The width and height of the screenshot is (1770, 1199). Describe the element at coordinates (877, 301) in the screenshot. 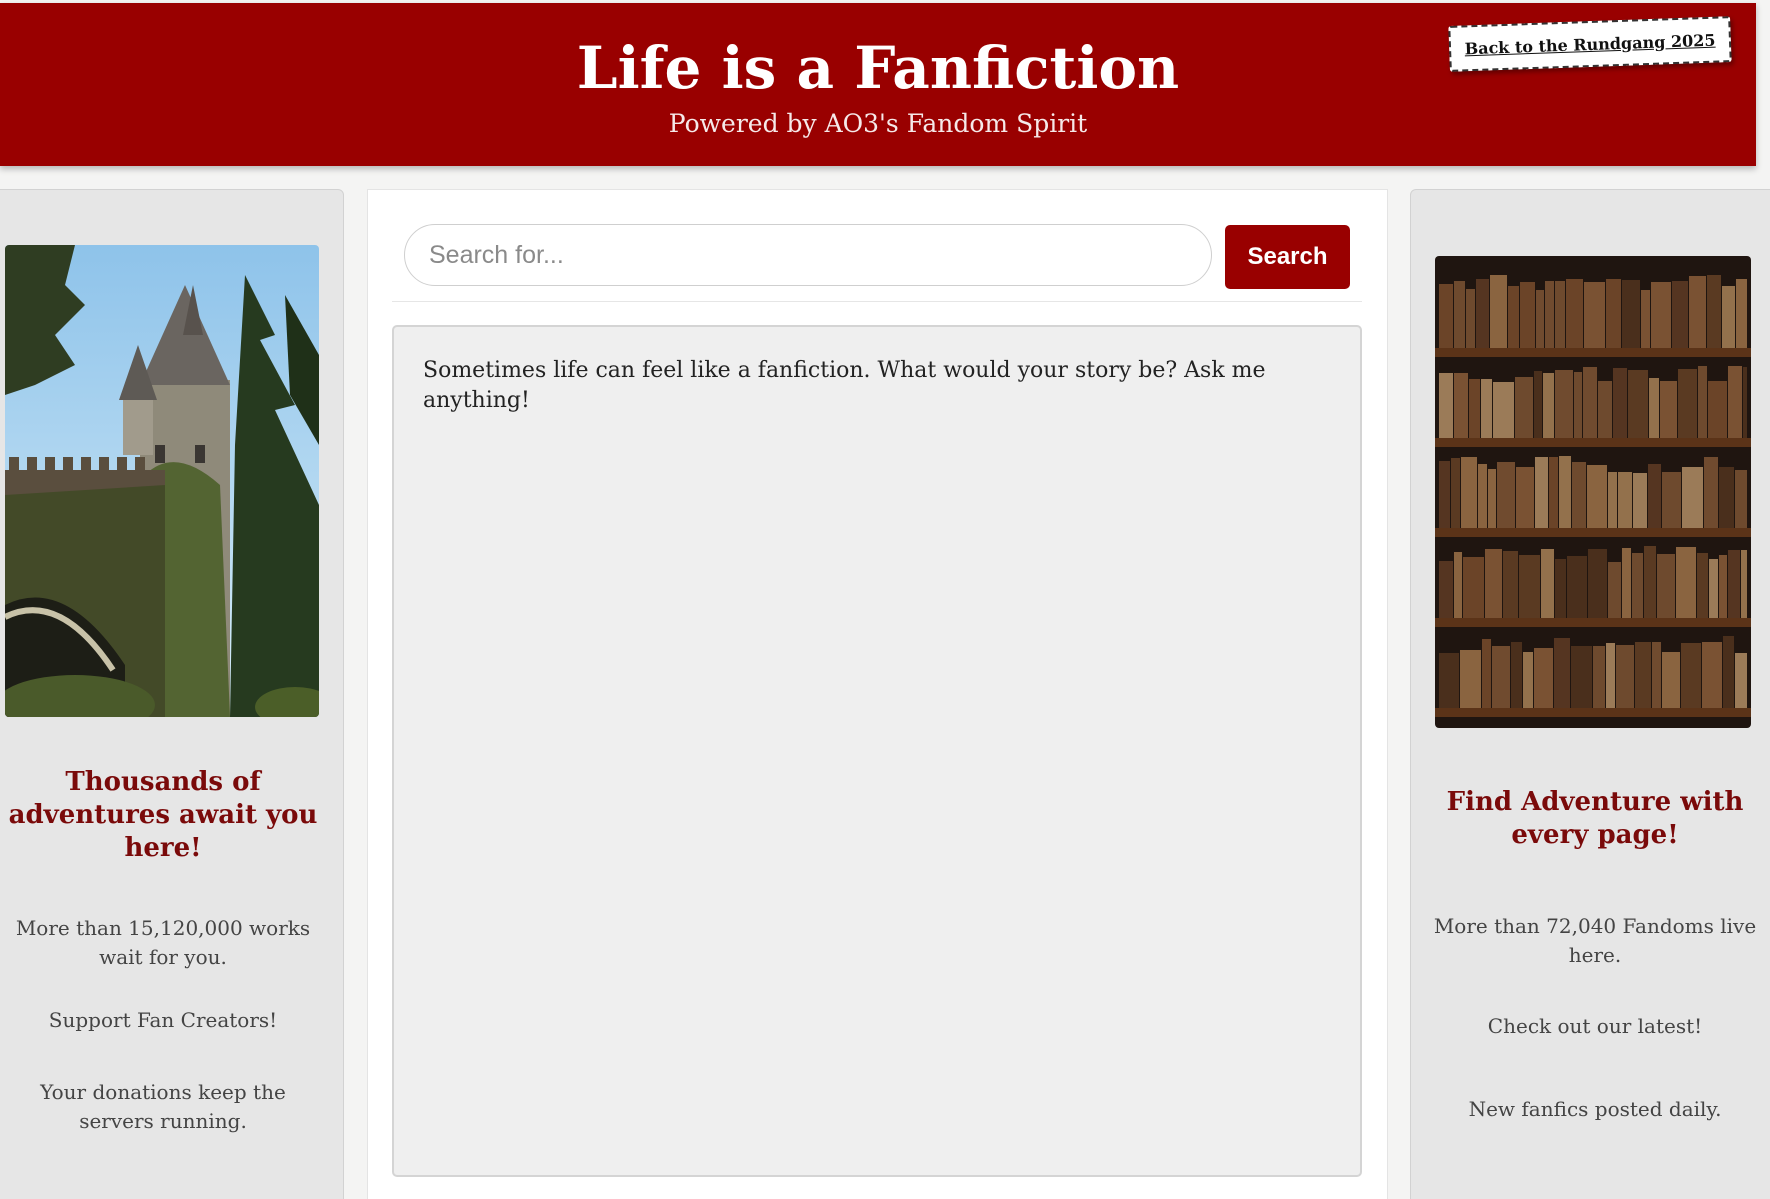

I see `divider` at that location.